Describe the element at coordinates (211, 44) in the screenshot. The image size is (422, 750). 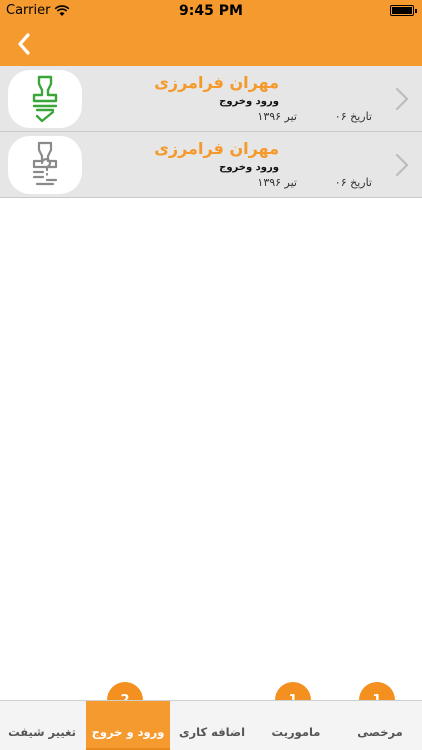
I see `navbar` at that location.